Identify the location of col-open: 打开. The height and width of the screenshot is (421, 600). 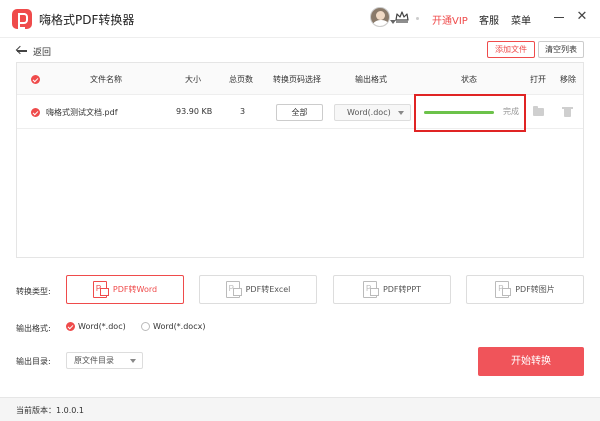
(538, 79).